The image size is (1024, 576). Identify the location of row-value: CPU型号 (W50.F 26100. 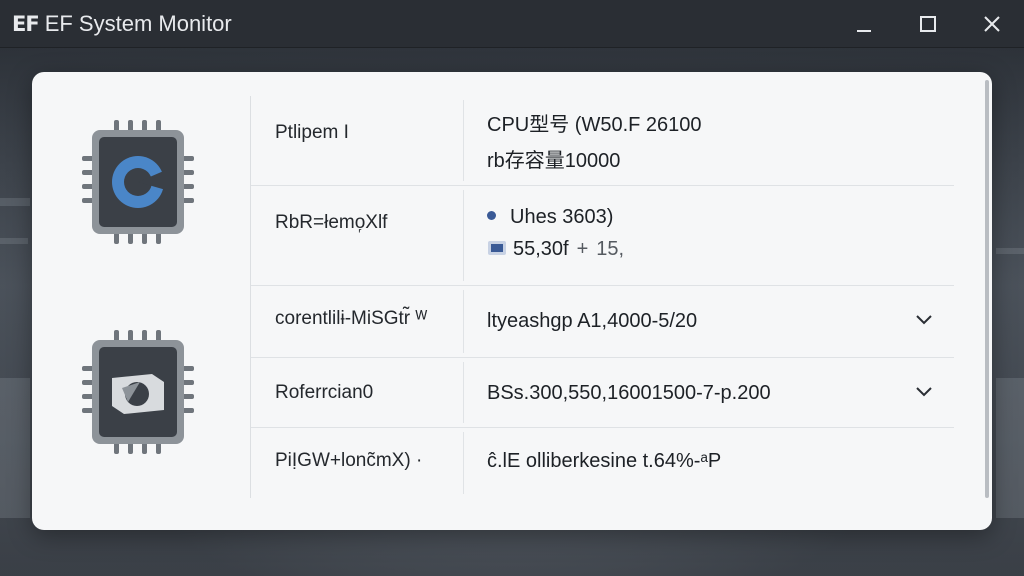
(594, 125).